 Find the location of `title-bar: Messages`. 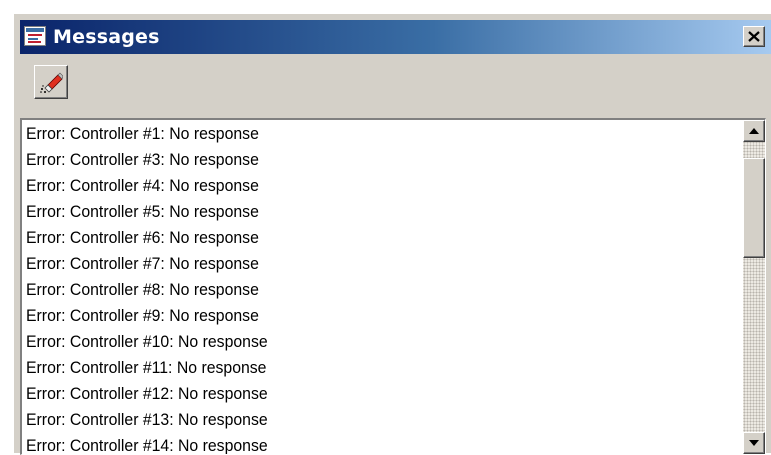

title-bar: Messages is located at coordinates (395, 37).